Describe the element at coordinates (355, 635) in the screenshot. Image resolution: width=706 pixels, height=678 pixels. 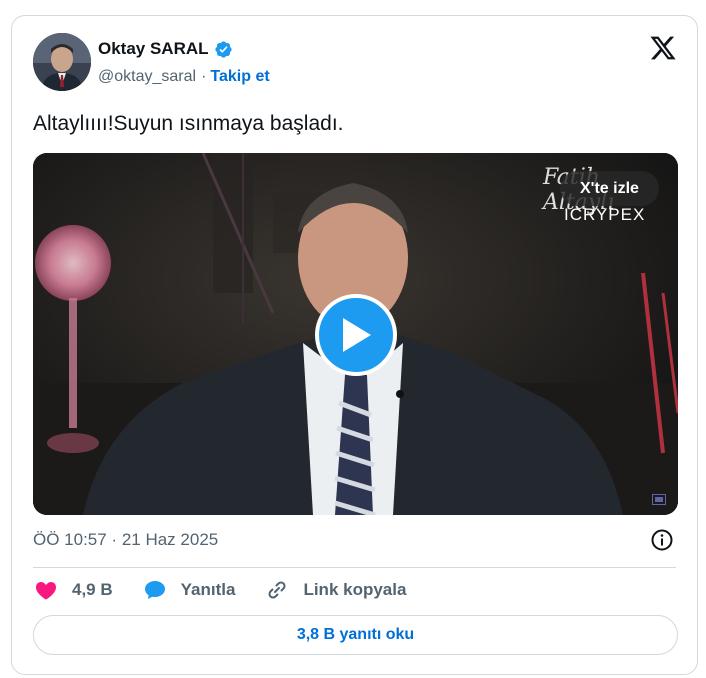
I see `read-replies-button: 3,8 B yanıtı oku` at that location.